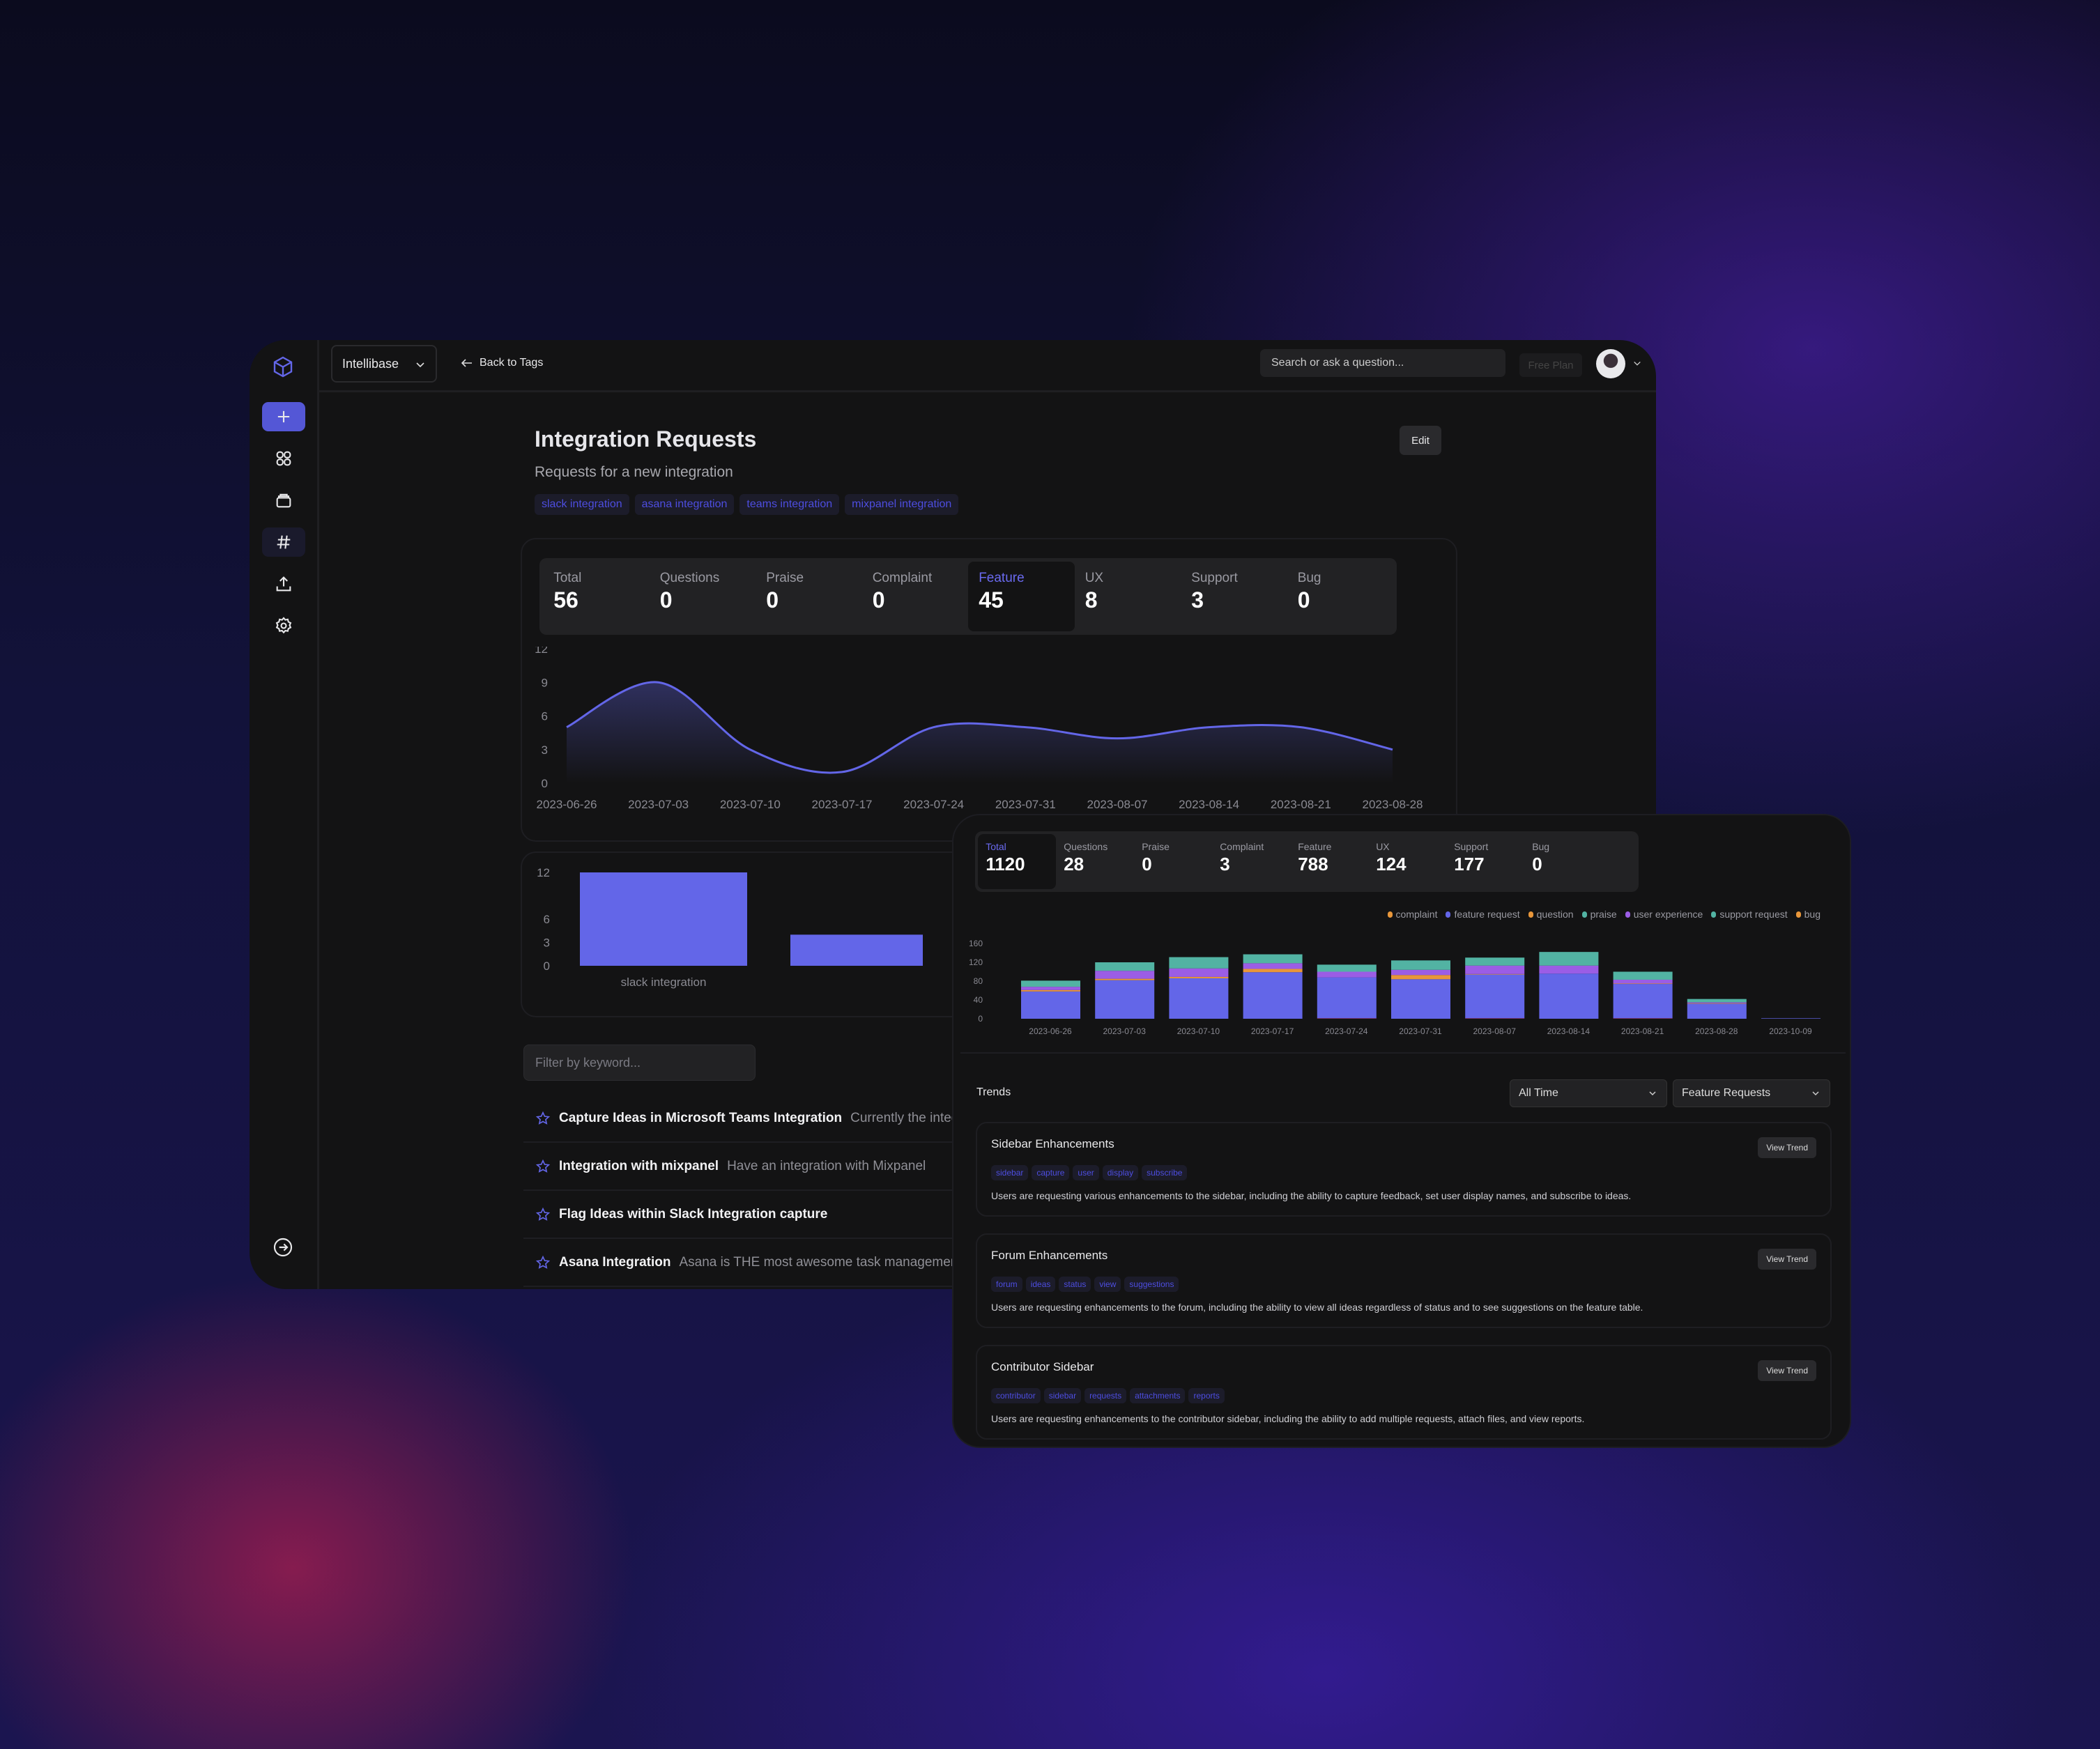 The height and width of the screenshot is (1749, 2100). Describe the element at coordinates (1750, 914) in the screenshot. I see `legend-item: support request` at that location.